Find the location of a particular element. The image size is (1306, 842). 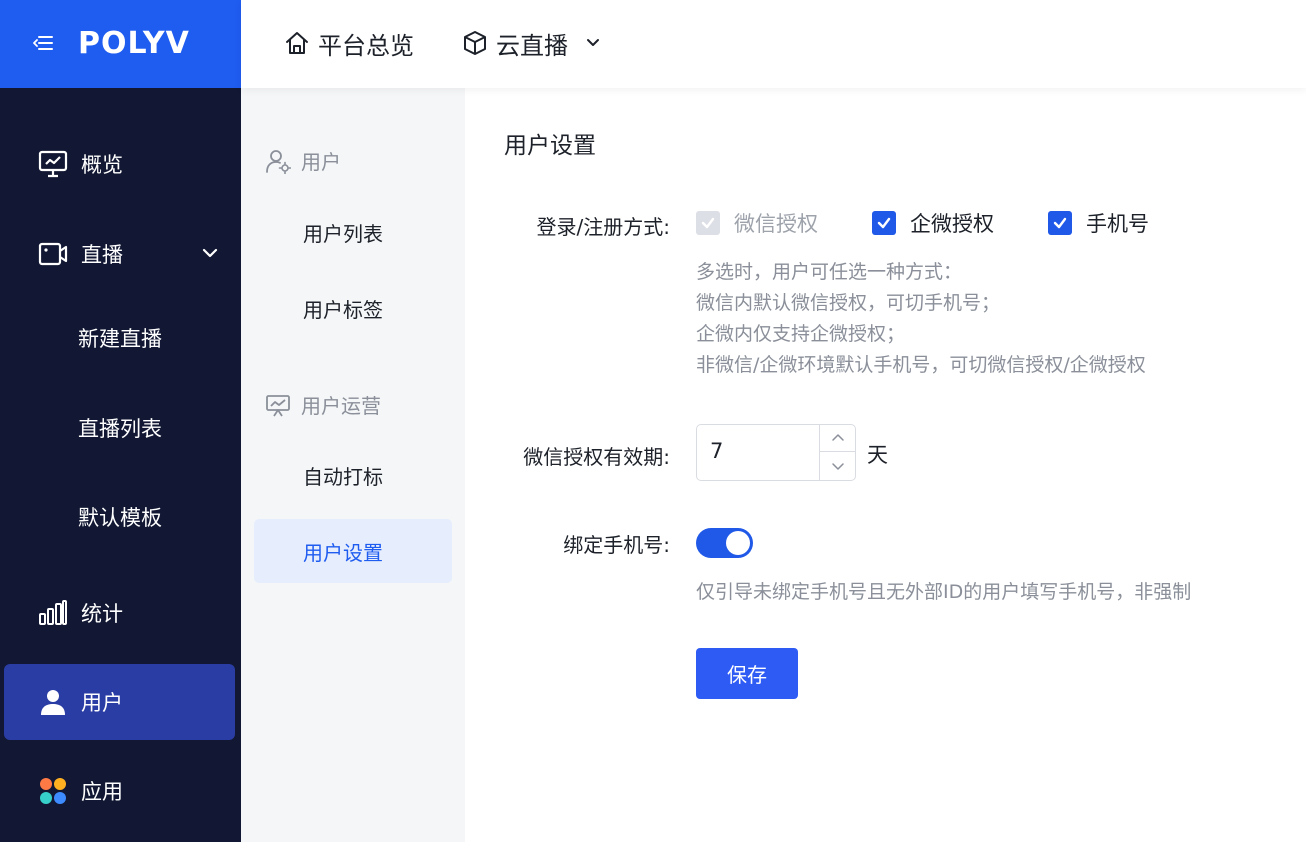

help-line: 多选时，用户可任选一种方式： is located at coordinates (829, 272).